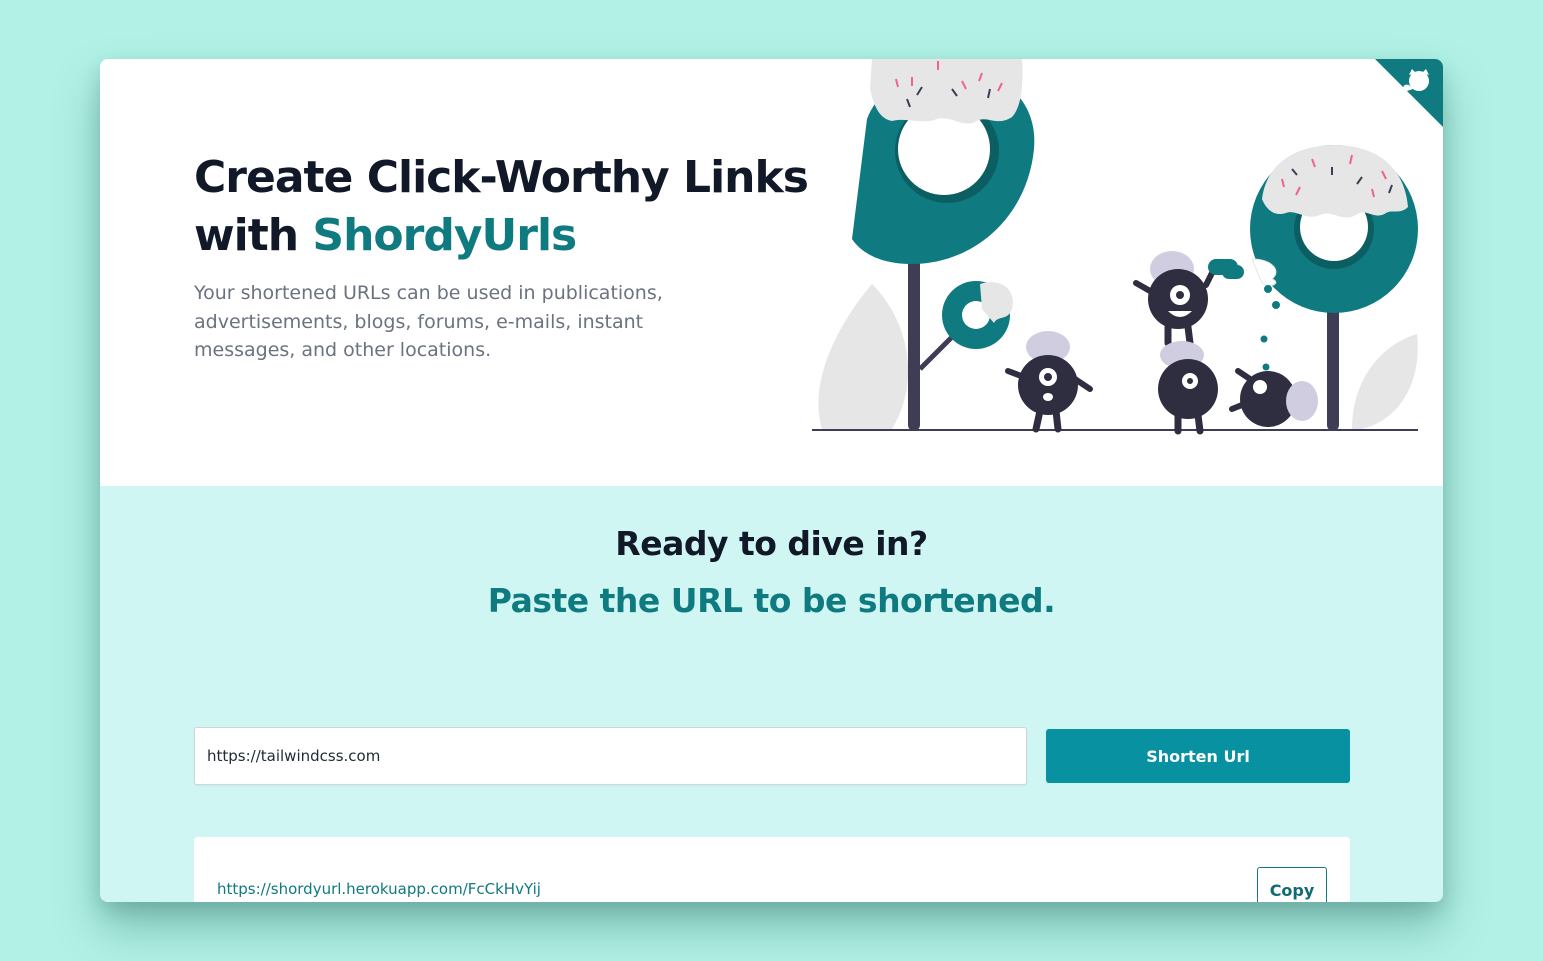  Describe the element at coordinates (771, 543) in the screenshot. I see `cta-heading: Ready to dive in?` at that location.